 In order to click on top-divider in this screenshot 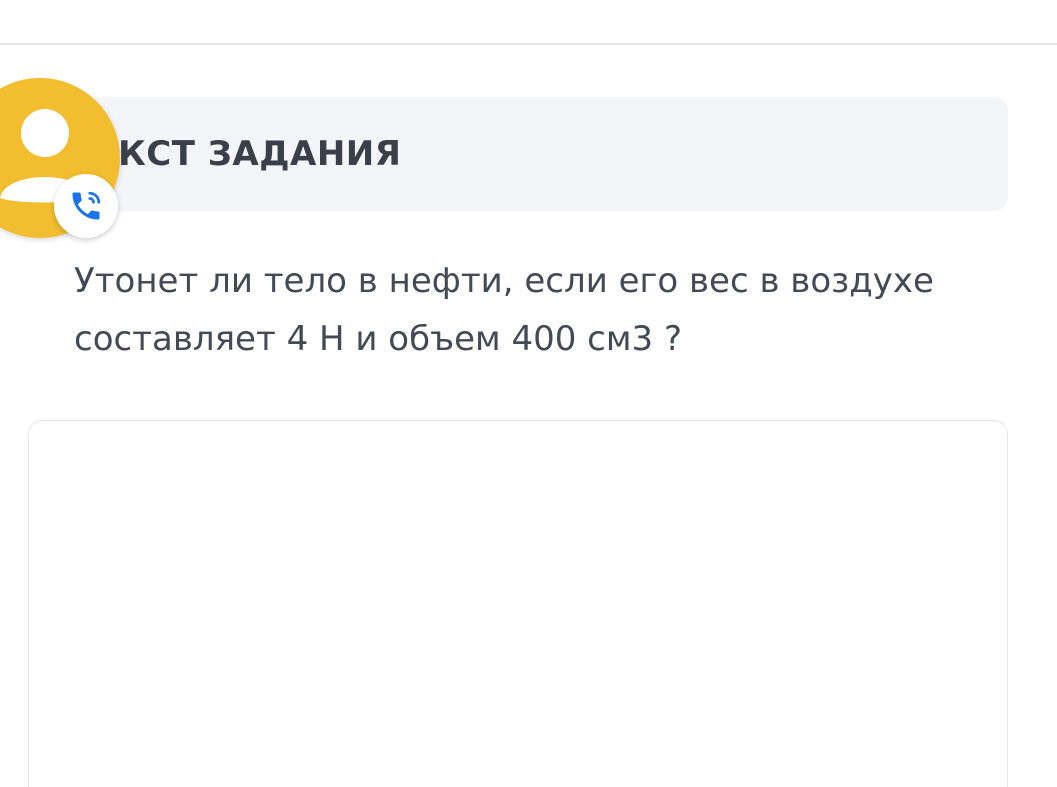, I will do `click(528, 44)`.